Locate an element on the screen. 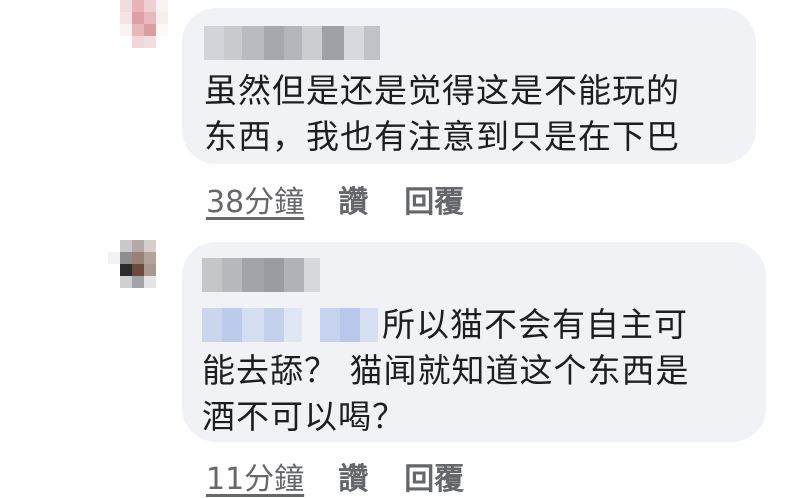 Image resolution: width=800 pixels, height=498 pixels. comment-actions: 38分鐘 讚 回覆 is located at coordinates (335, 199).